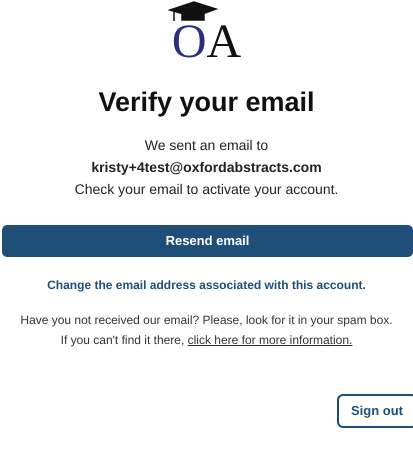 This screenshot has height=454, width=413. Describe the element at coordinates (375, 411) in the screenshot. I see `sign-out-button: Sign out` at that location.